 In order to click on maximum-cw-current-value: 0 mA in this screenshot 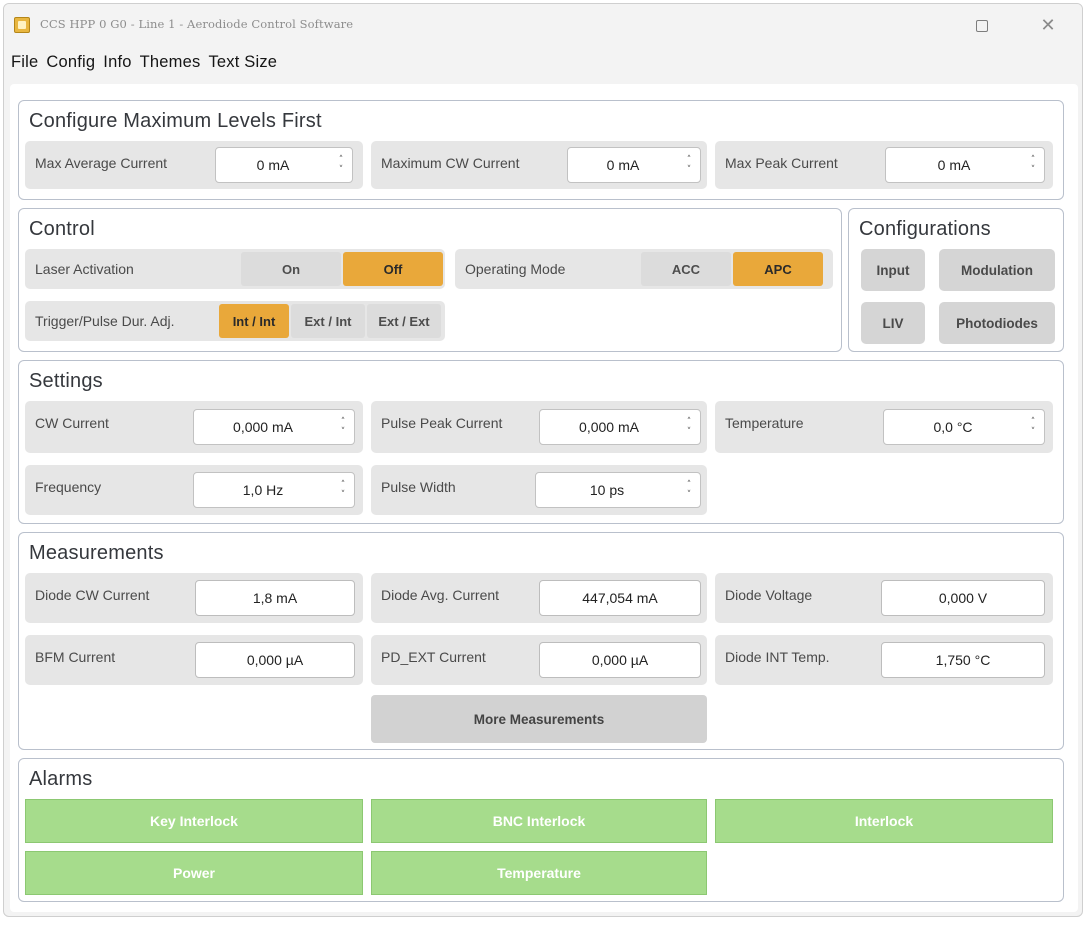, I will do `click(623, 165)`.